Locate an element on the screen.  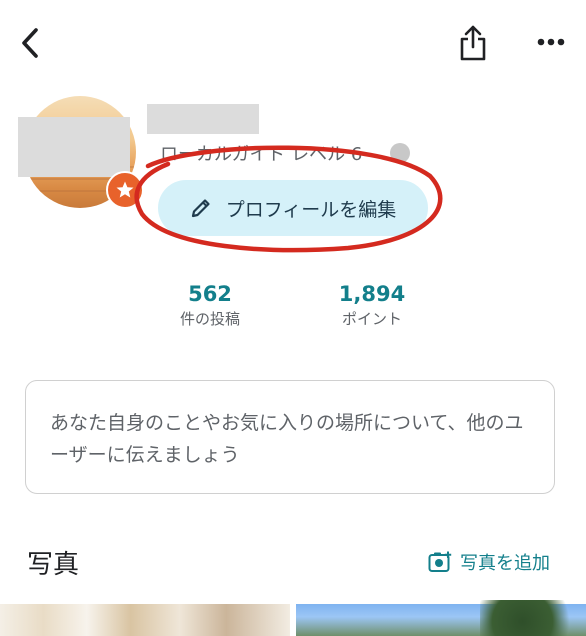
share-icon is located at coordinates (473, 43).